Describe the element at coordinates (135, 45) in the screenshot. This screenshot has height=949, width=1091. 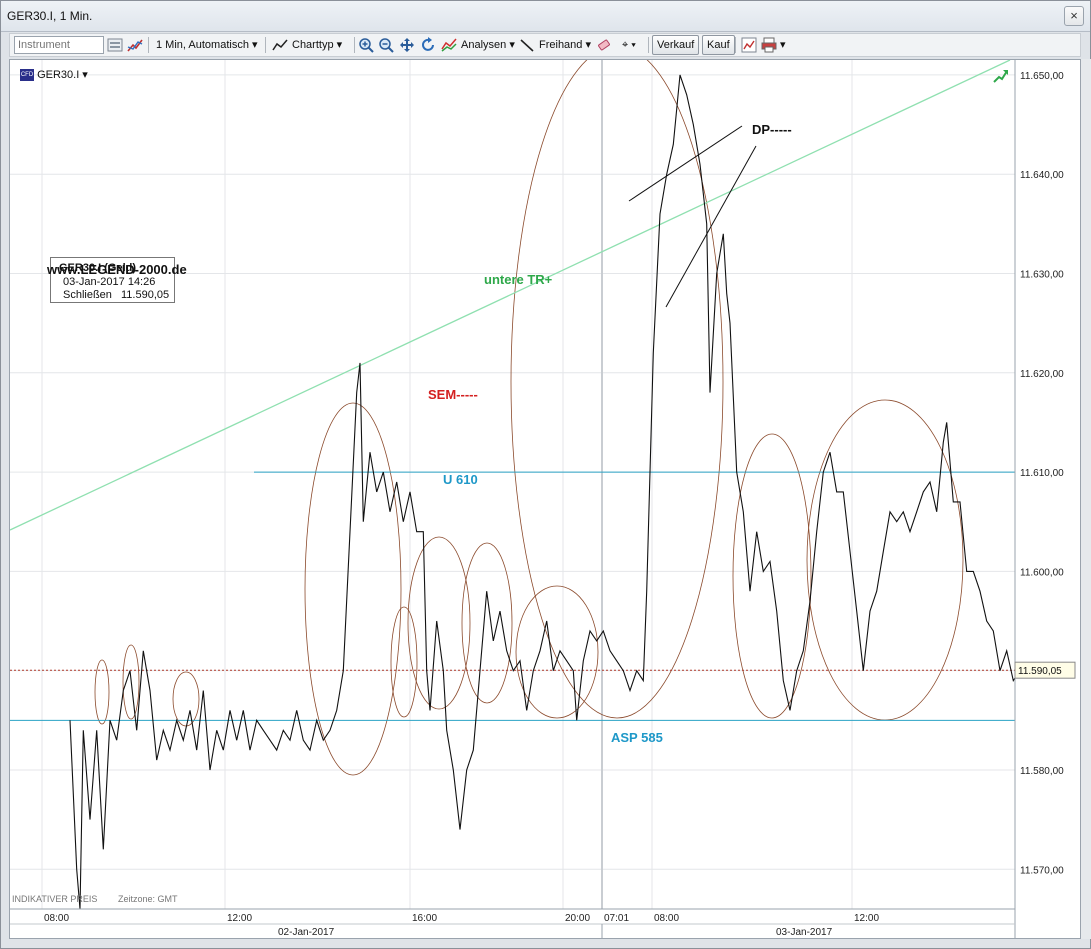
I see `compare-icon` at that location.